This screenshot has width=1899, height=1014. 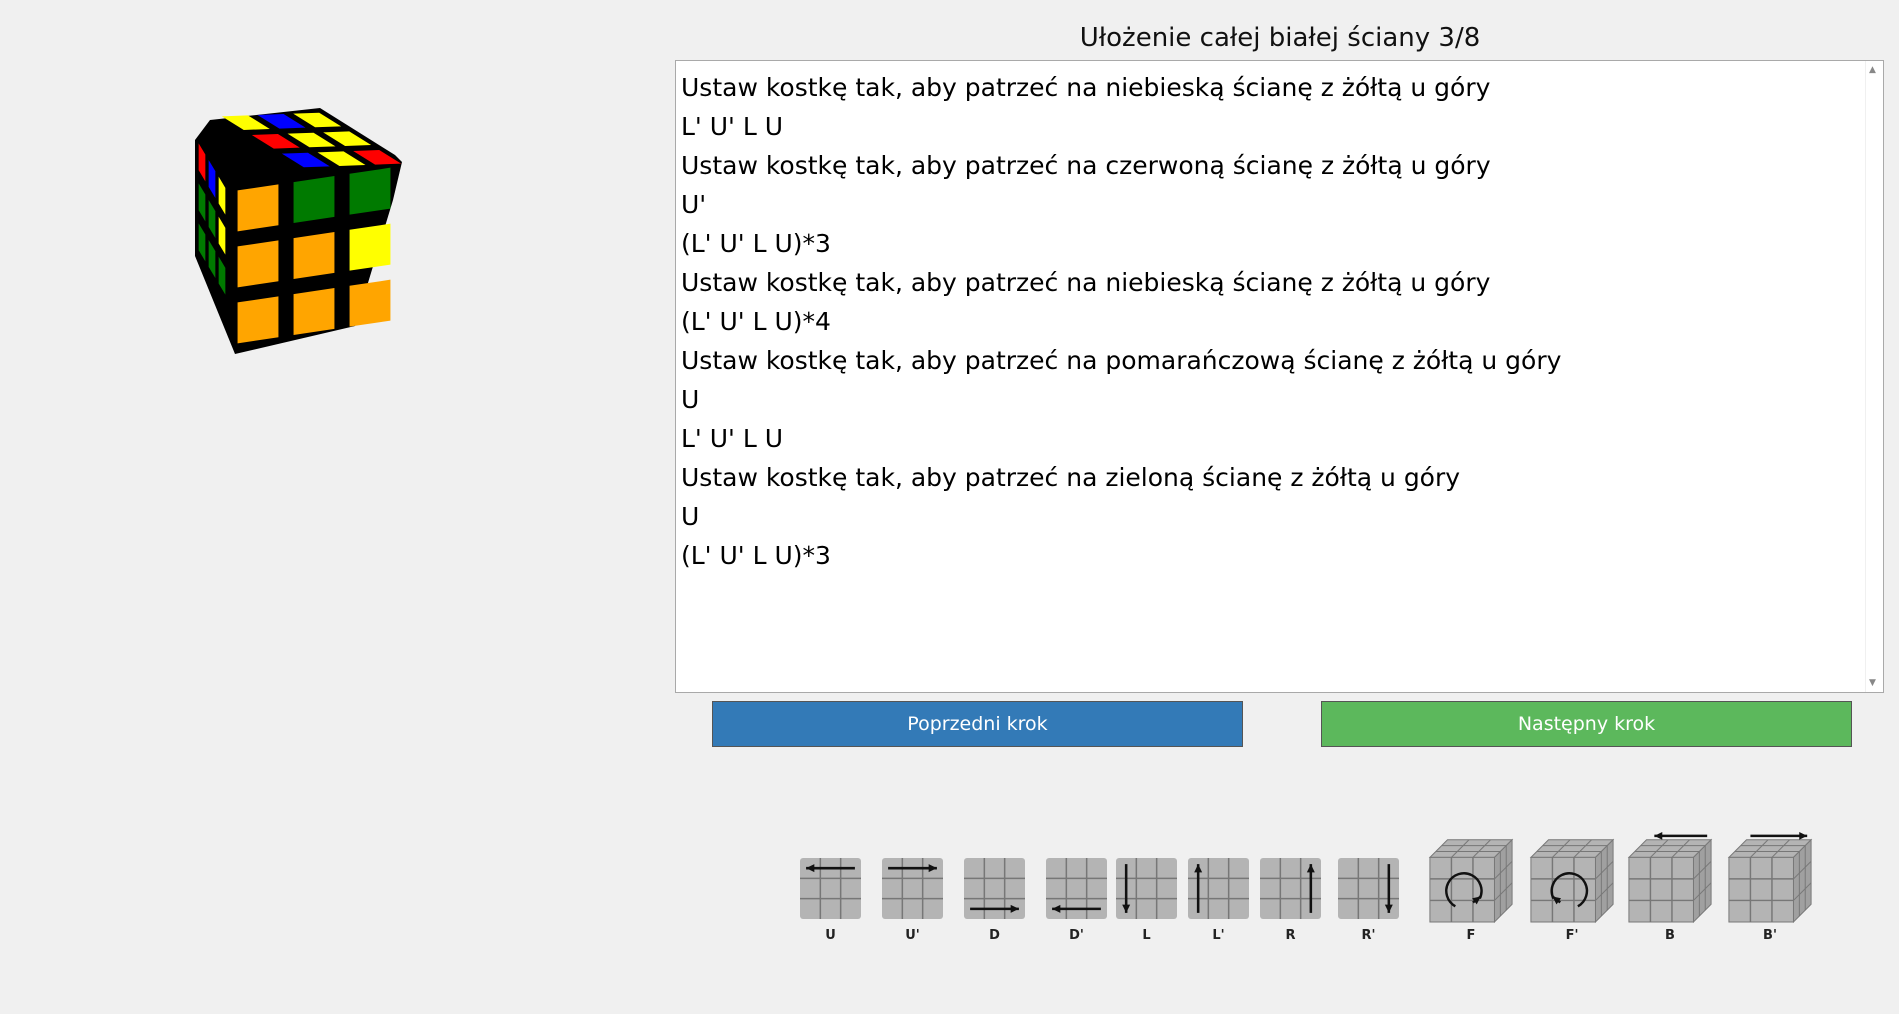 I want to click on instruction-line: (L' U' L U)*4, so click(x=756, y=321).